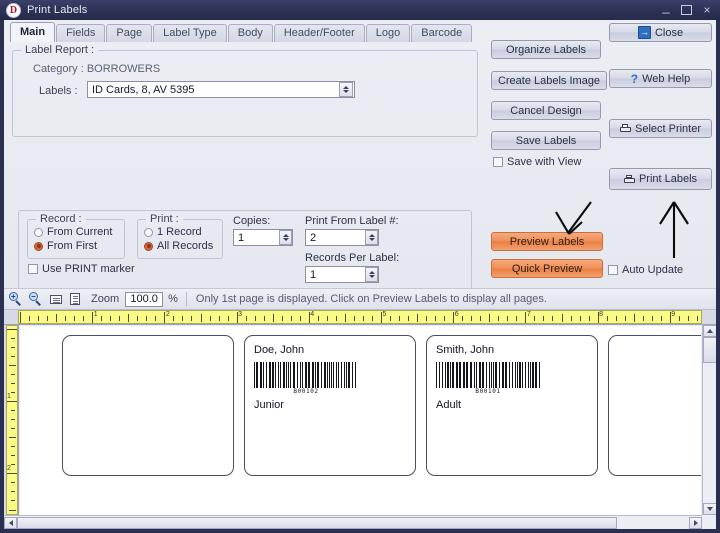 The height and width of the screenshot is (533, 720). I want to click on radio-from-current: From Current, so click(73, 232).